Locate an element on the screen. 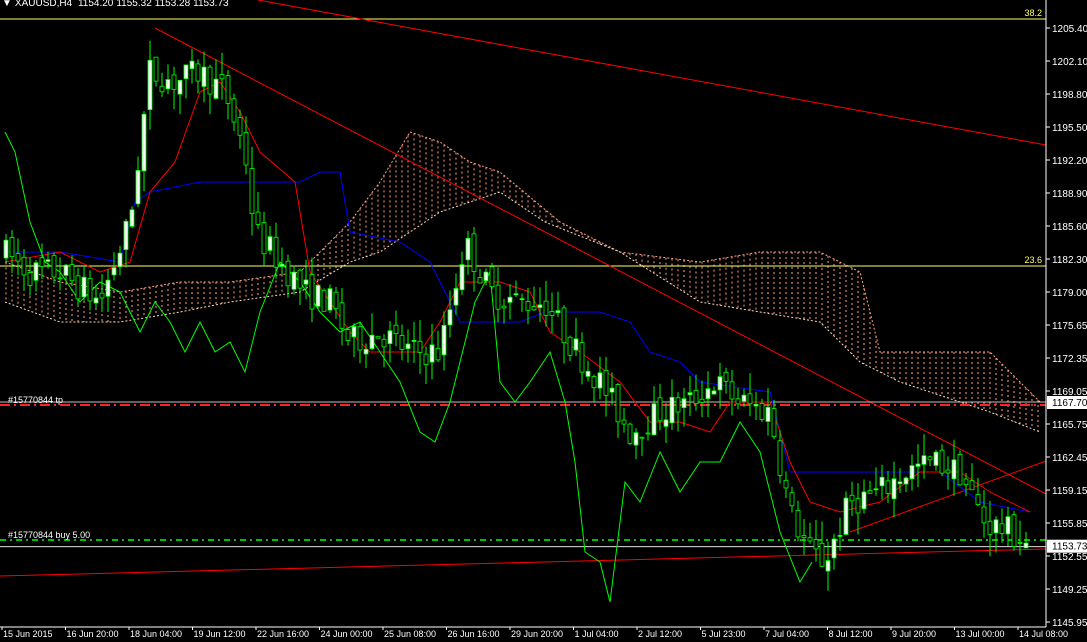 The image size is (1087, 642). time-tick-label: 24 Jun 00:00 is located at coordinates (347, 633).